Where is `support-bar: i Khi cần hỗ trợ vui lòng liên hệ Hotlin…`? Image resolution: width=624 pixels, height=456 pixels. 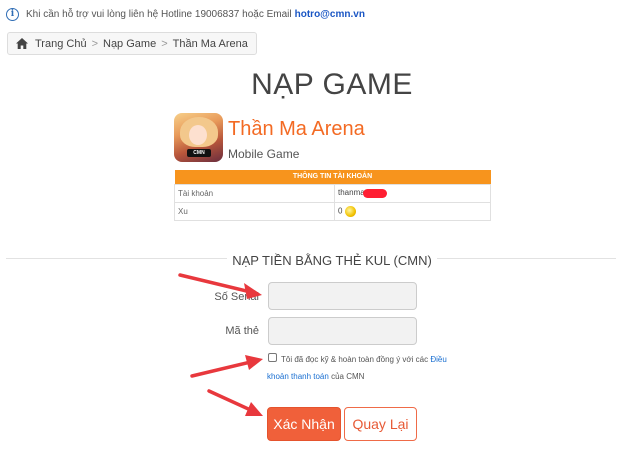
support-bar: i Khi cần hỗ trợ vui lòng liên hệ Hotlin… is located at coordinates (185, 14).